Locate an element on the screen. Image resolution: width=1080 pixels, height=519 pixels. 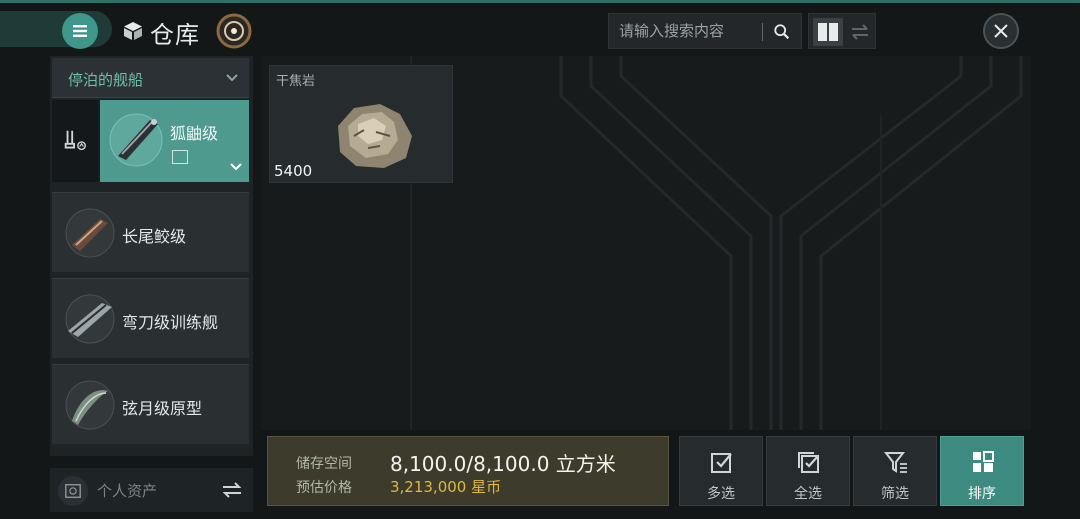
grid-icon is located at coordinates (828, 32).